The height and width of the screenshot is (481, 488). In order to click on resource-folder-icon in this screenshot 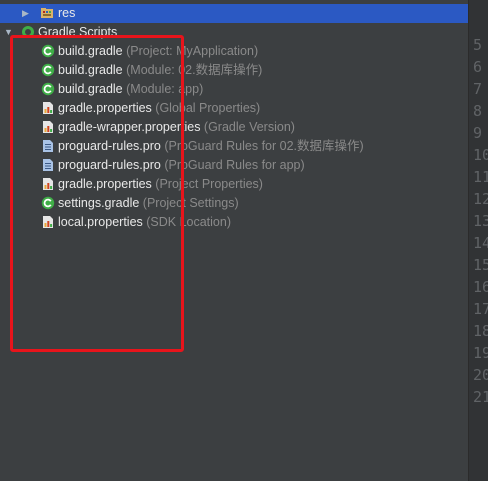, I will do `click(47, 13)`.